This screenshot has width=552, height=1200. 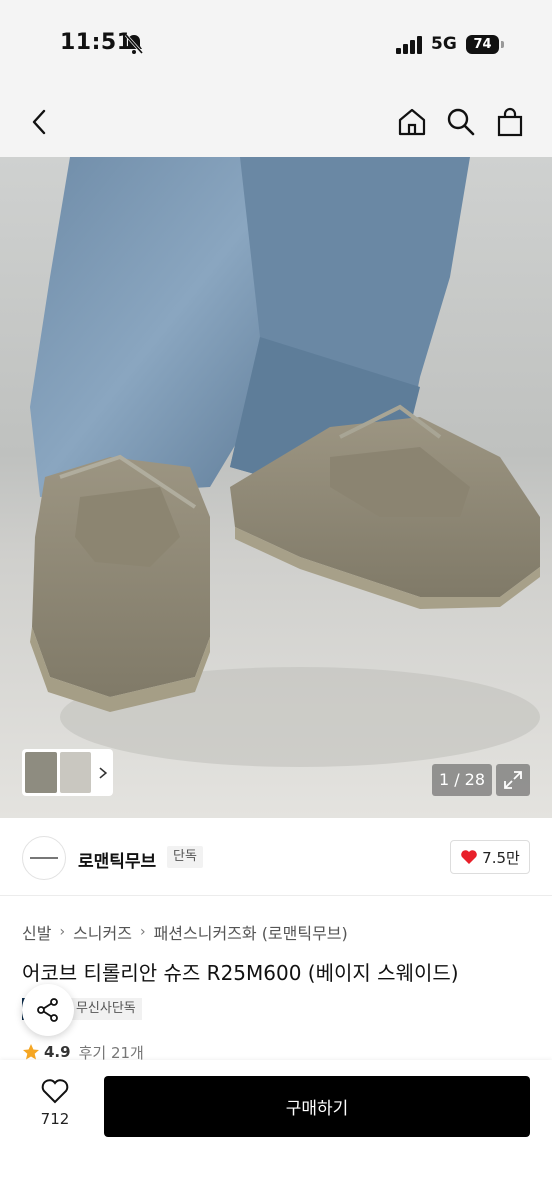 I want to click on search-button, so click(x=461, y=122).